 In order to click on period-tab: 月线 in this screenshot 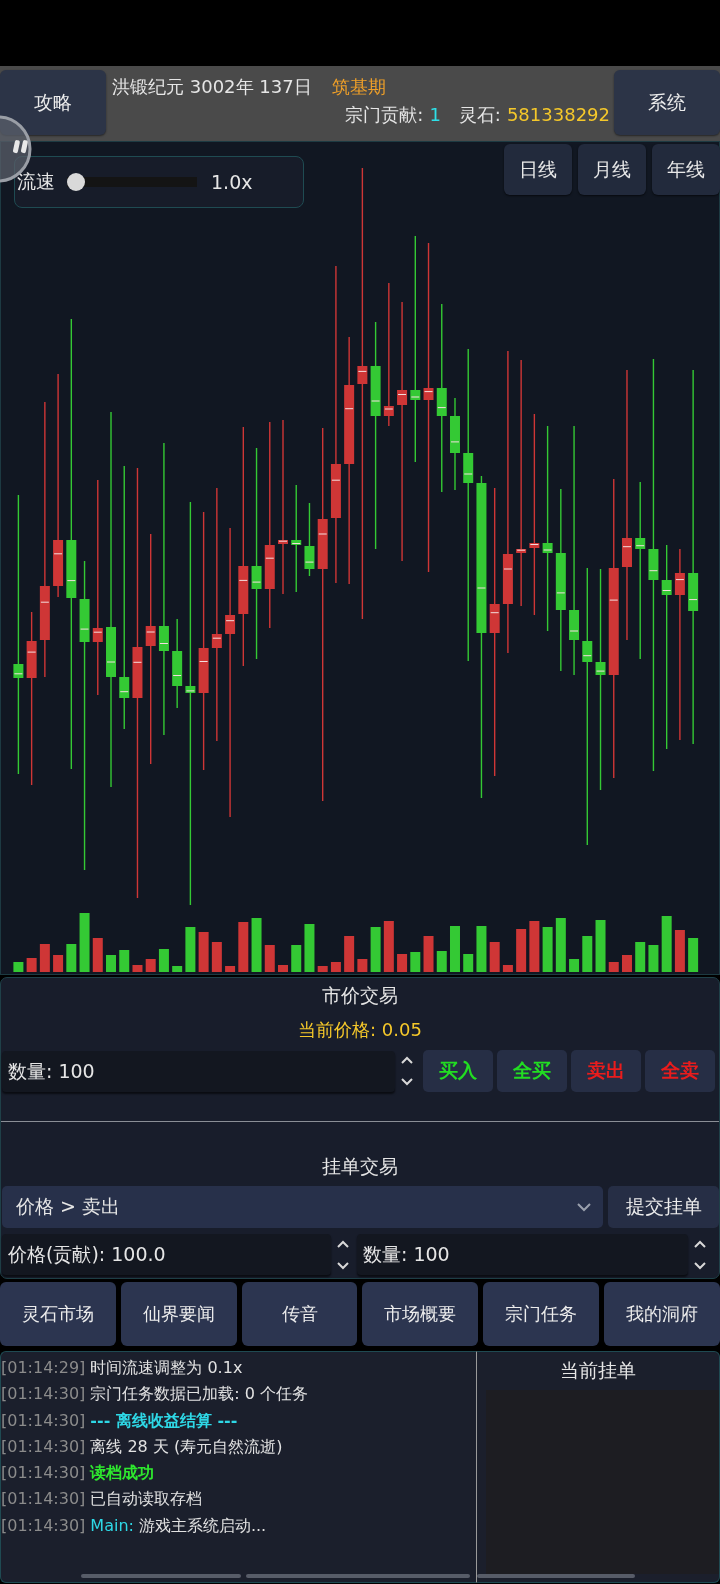, I will do `click(612, 169)`.